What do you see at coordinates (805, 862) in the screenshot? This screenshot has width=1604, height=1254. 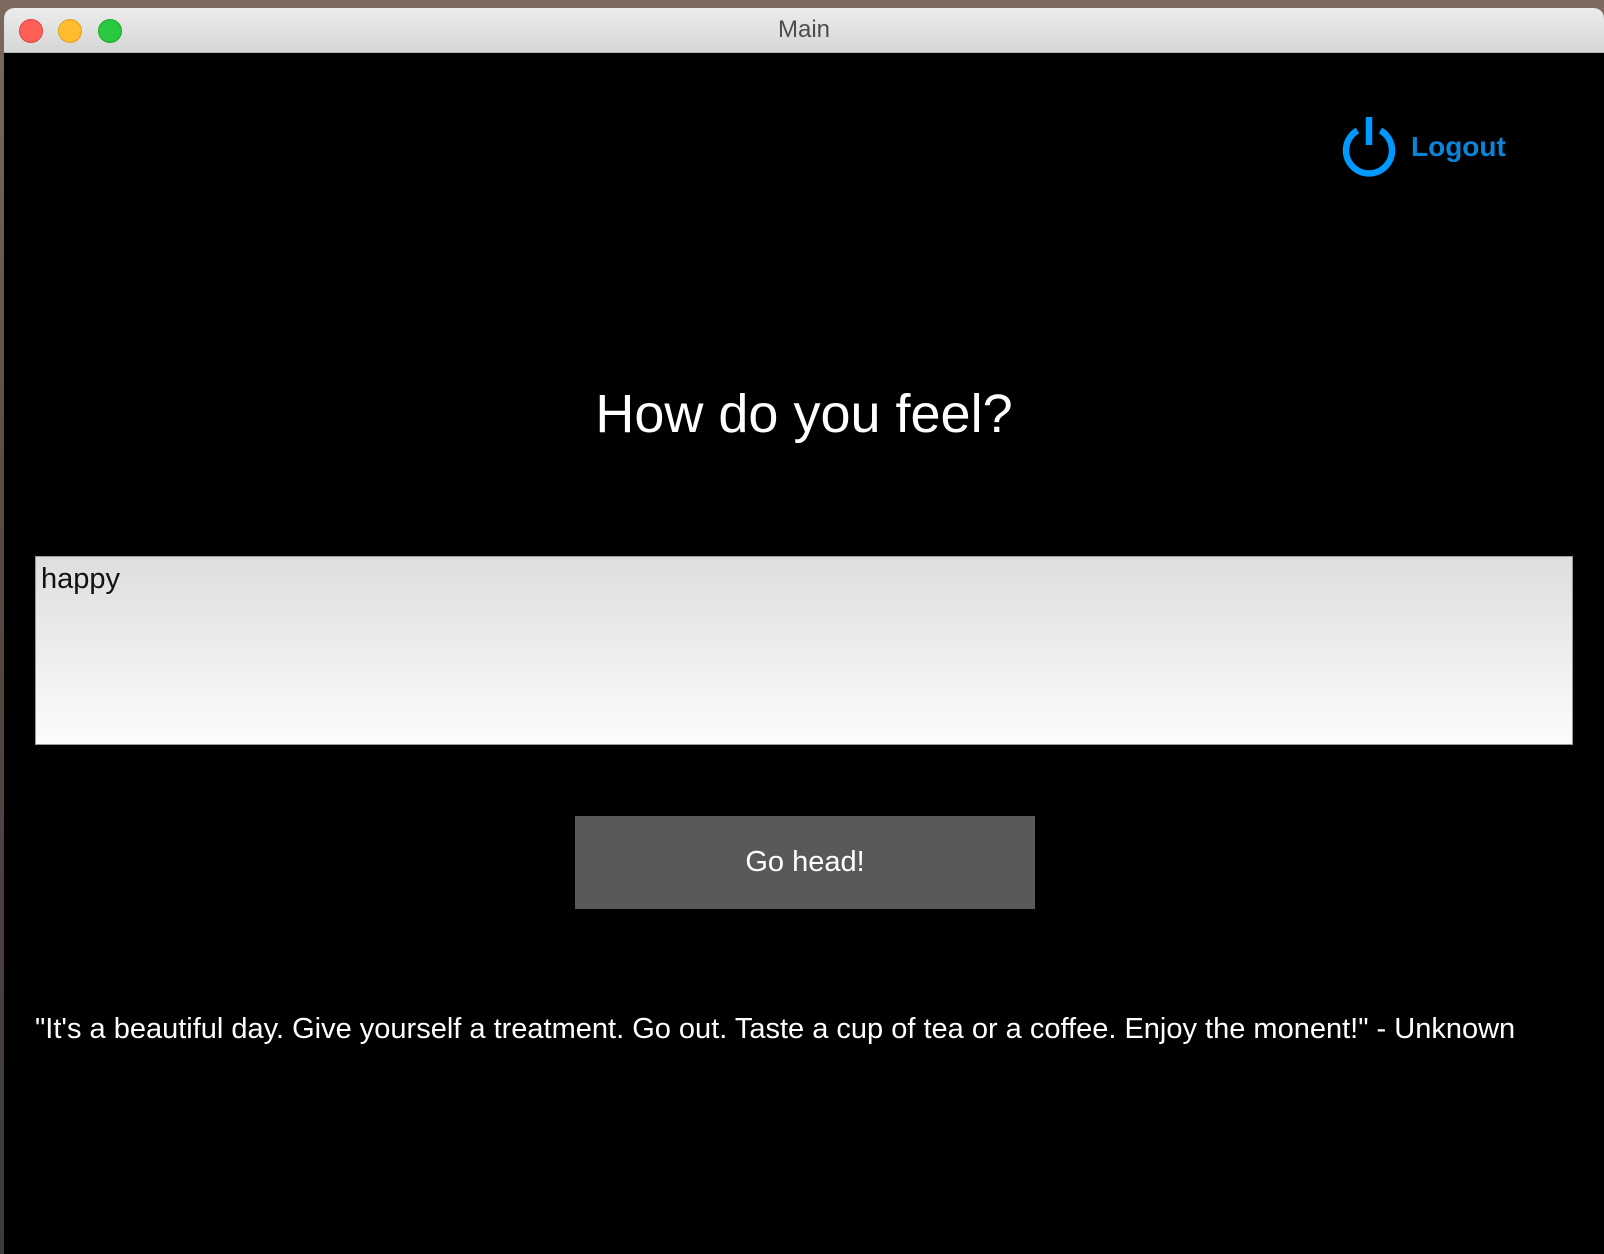 I see `go-ahead-button: Go head!` at bounding box center [805, 862].